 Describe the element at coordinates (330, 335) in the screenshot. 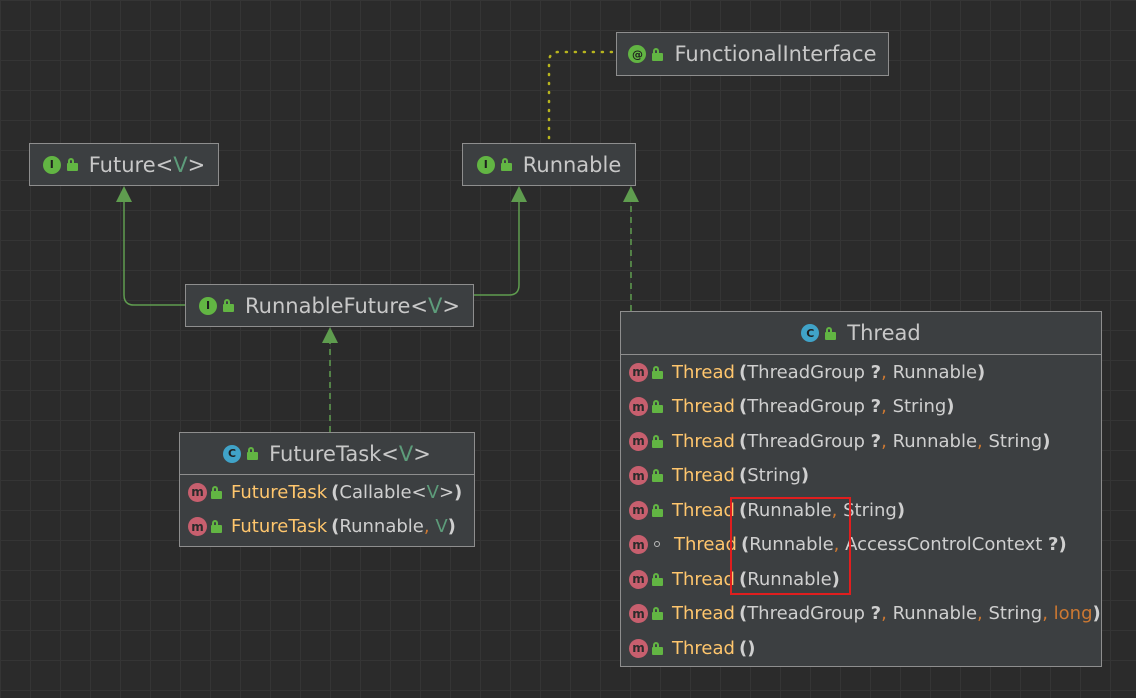

I see `arrowhead-runnable-future` at that location.